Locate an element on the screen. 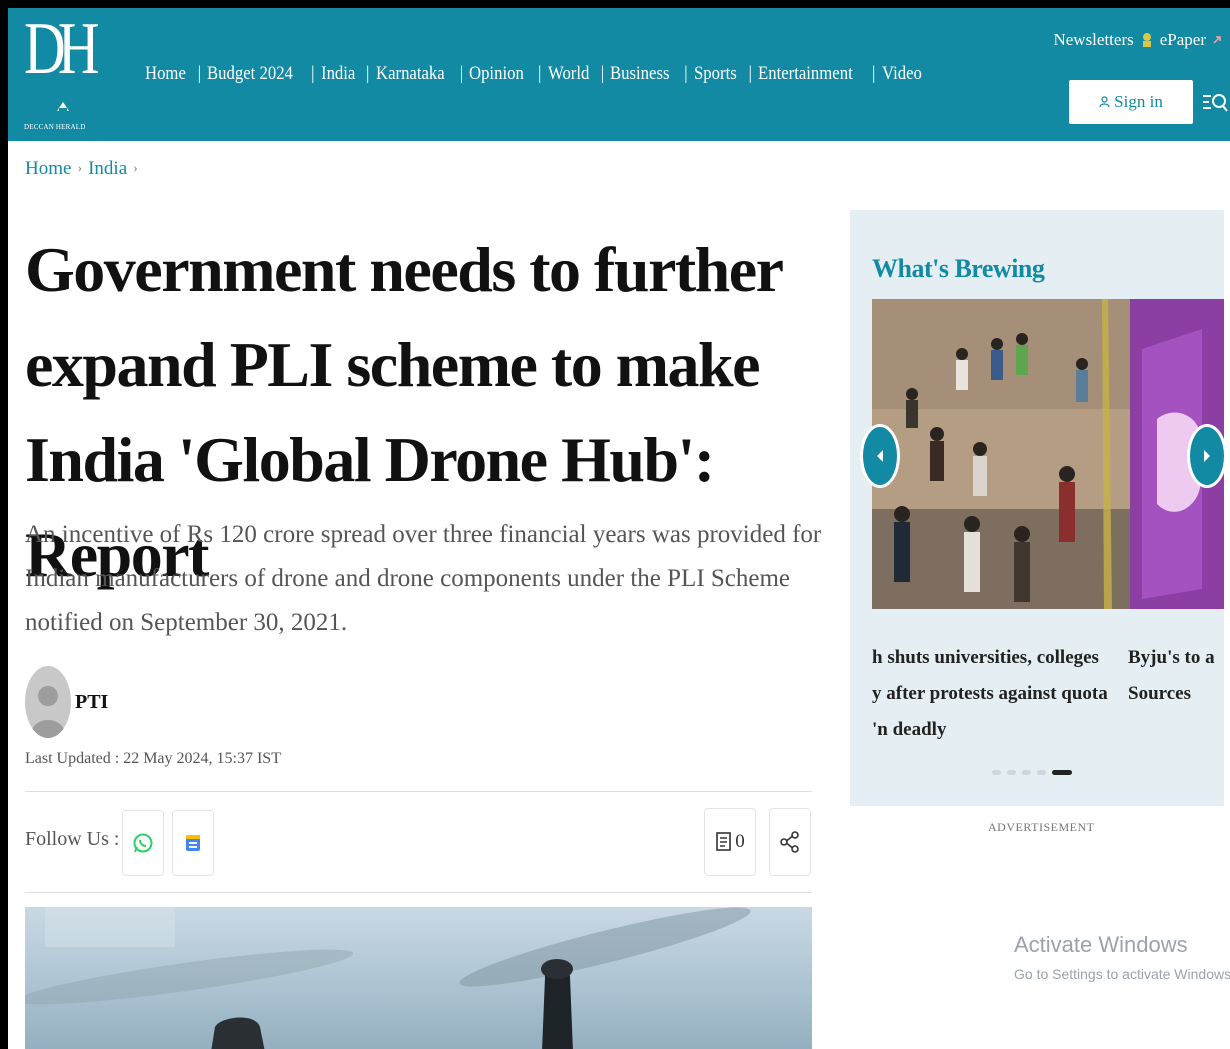  author-name: PTI is located at coordinates (91, 702).